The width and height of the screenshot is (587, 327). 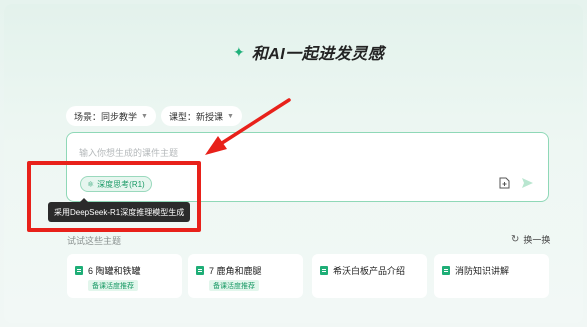 What do you see at coordinates (318, 54) in the screenshot?
I see `page-title-text: 和AI一起进发灵感` at bounding box center [318, 54].